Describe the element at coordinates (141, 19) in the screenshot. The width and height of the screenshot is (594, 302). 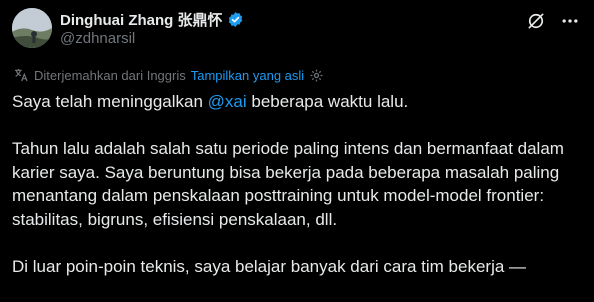
I see `author-display-name: Dinghuai Zhang 张鼎怀` at that location.